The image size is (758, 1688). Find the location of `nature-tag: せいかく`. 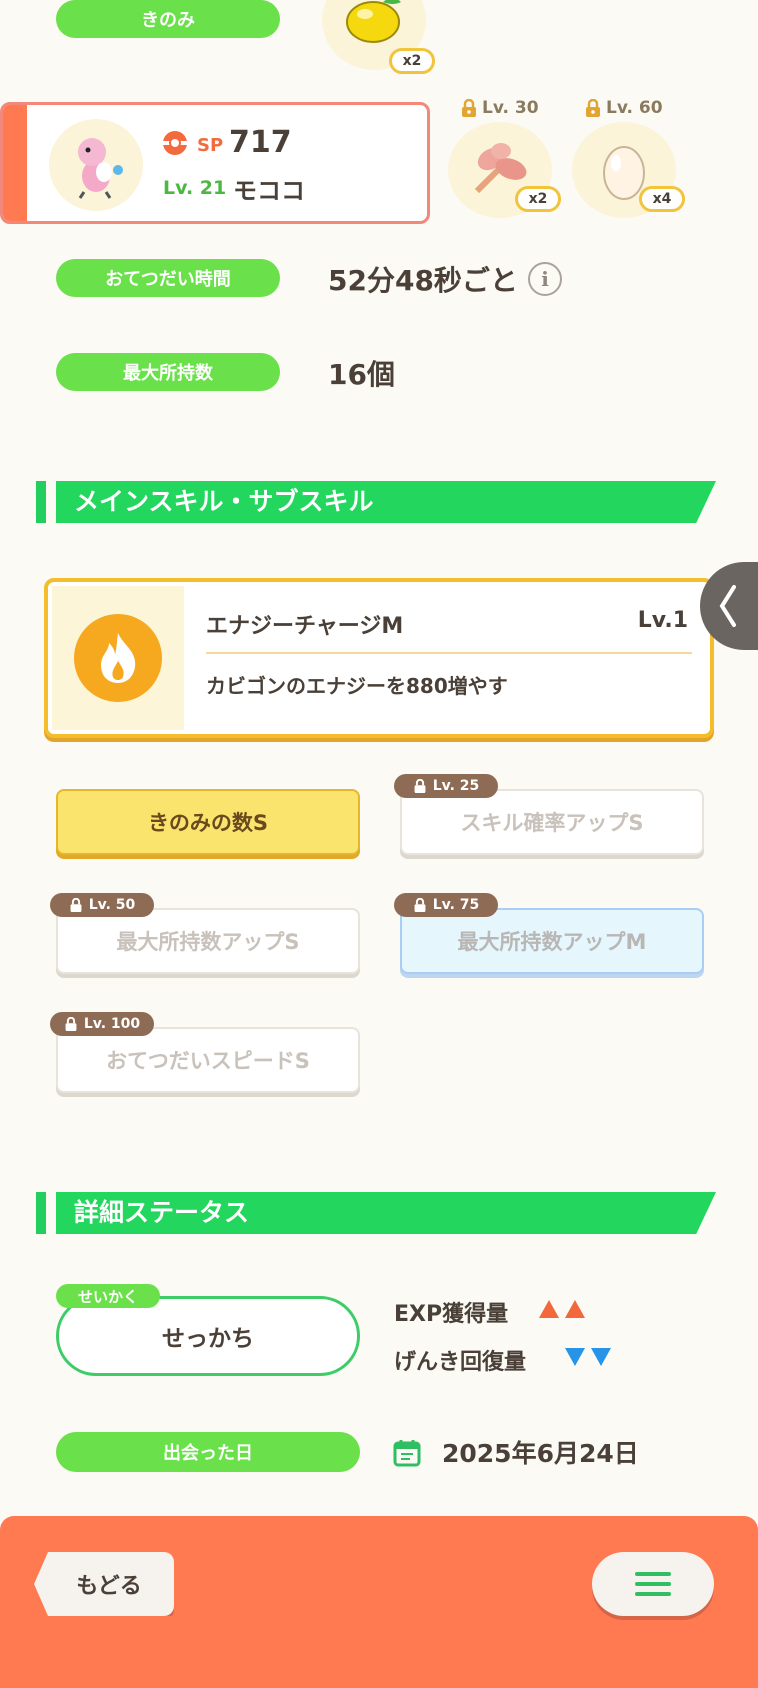

nature-tag: せいかく is located at coordinates (108, 1296).